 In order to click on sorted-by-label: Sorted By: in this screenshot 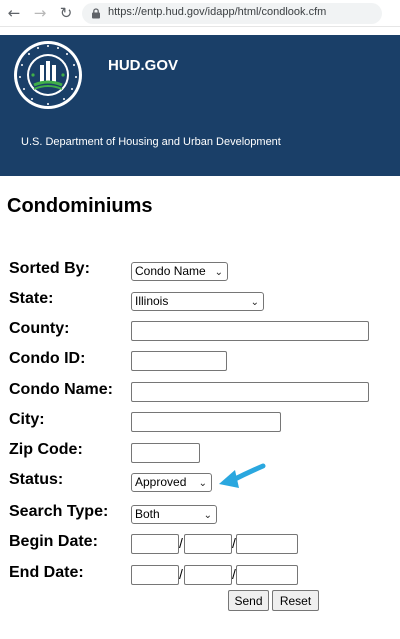, I will do `click(49, 268)`.